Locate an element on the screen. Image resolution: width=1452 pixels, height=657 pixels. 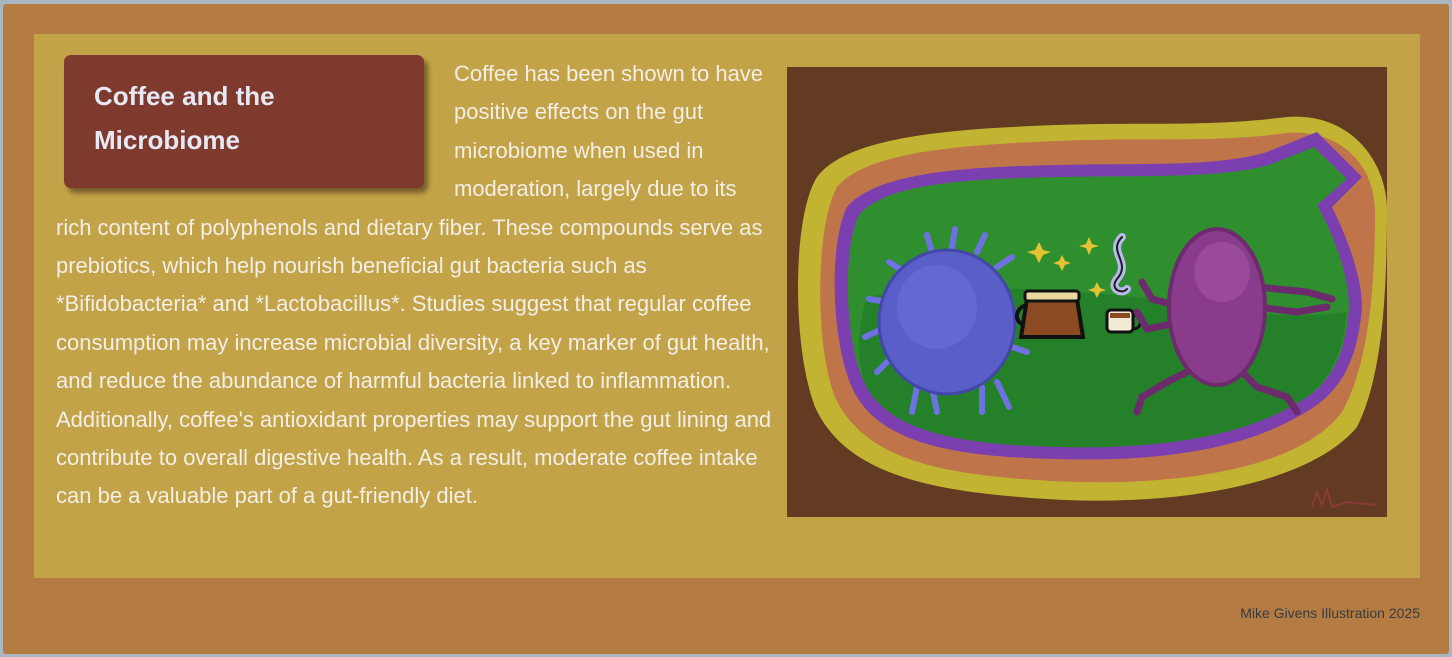
article-title: Coffee and the Microbiome is located at coordinates (184, 118).